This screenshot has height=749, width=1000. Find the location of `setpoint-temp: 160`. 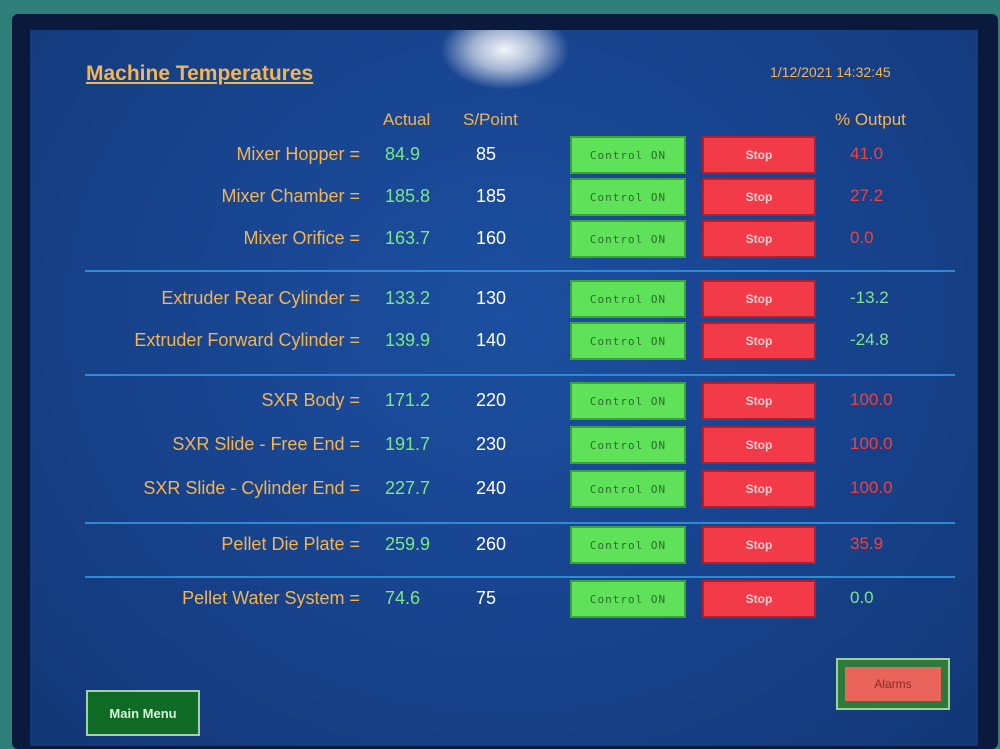

setpoint-temp: 160 is located at coordinates (491, 238).